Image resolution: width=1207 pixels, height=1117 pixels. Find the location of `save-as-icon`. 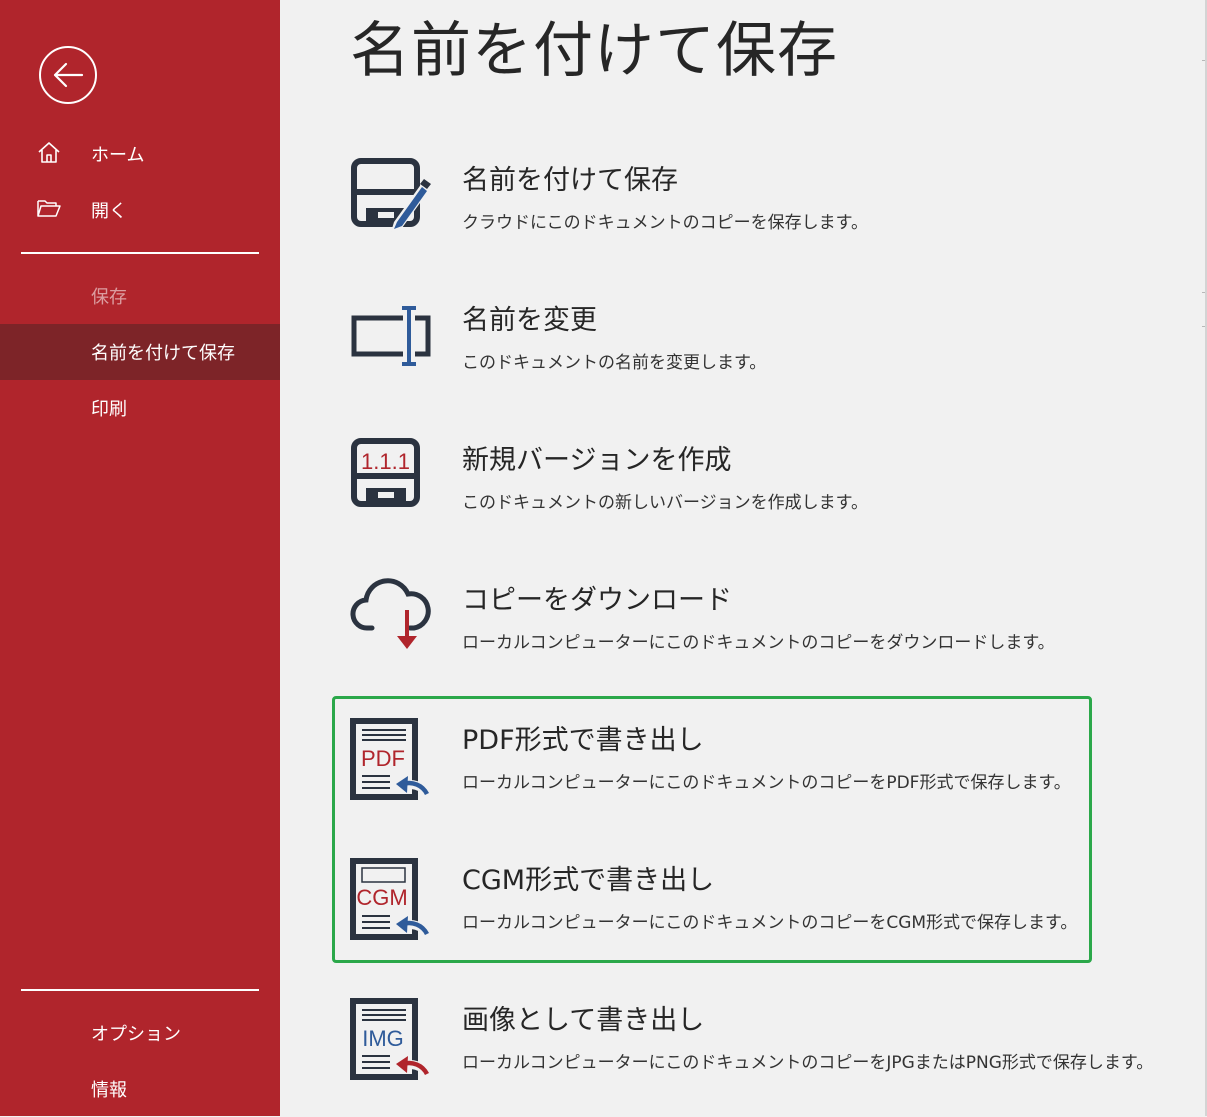

save-as-icon is located at coordinates (391, 195).